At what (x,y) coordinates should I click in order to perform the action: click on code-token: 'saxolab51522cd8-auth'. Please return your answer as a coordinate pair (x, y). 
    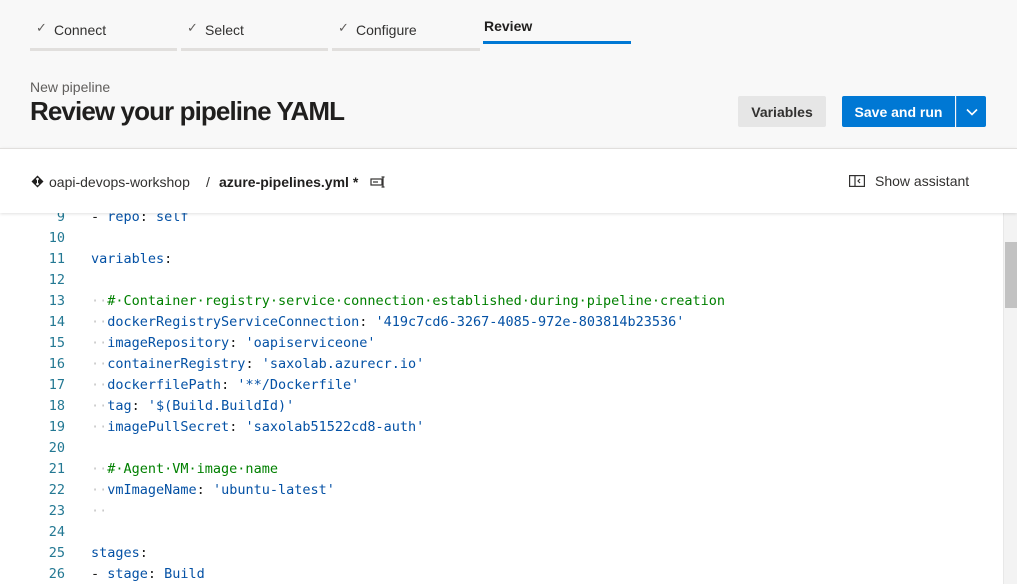
    Looking at the image, I should click on (335, 427).